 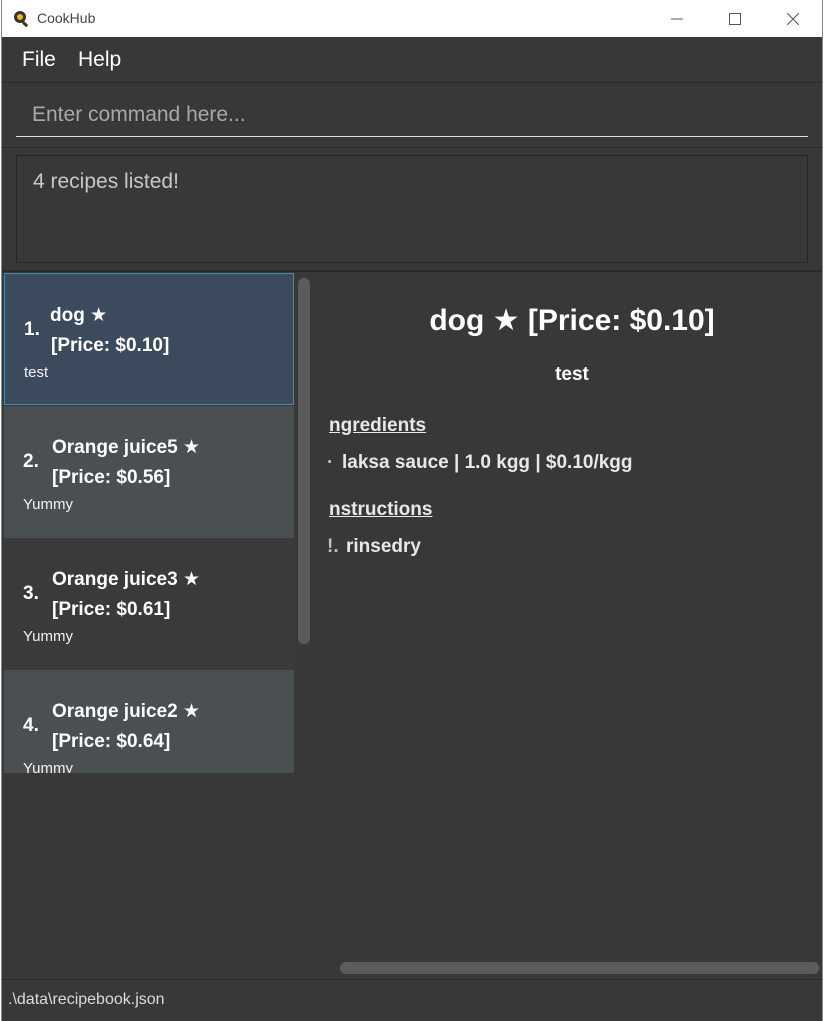 I want to click on minimize-button, so click(x=677, y=18).